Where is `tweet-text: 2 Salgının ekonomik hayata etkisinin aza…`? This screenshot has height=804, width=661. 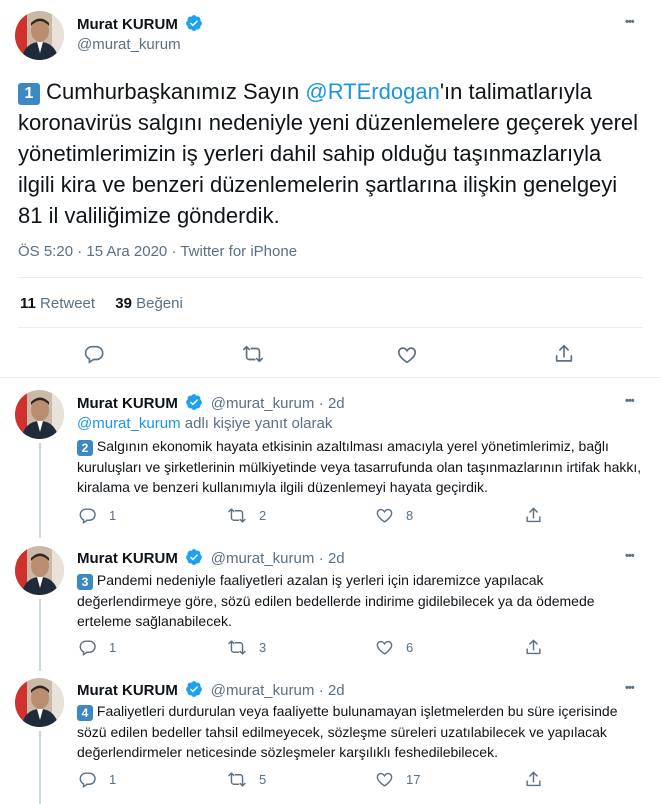
tweet-text: 2 Salgının ekonomik hayata etkisinin aza… is located at coordinates (361, 467).